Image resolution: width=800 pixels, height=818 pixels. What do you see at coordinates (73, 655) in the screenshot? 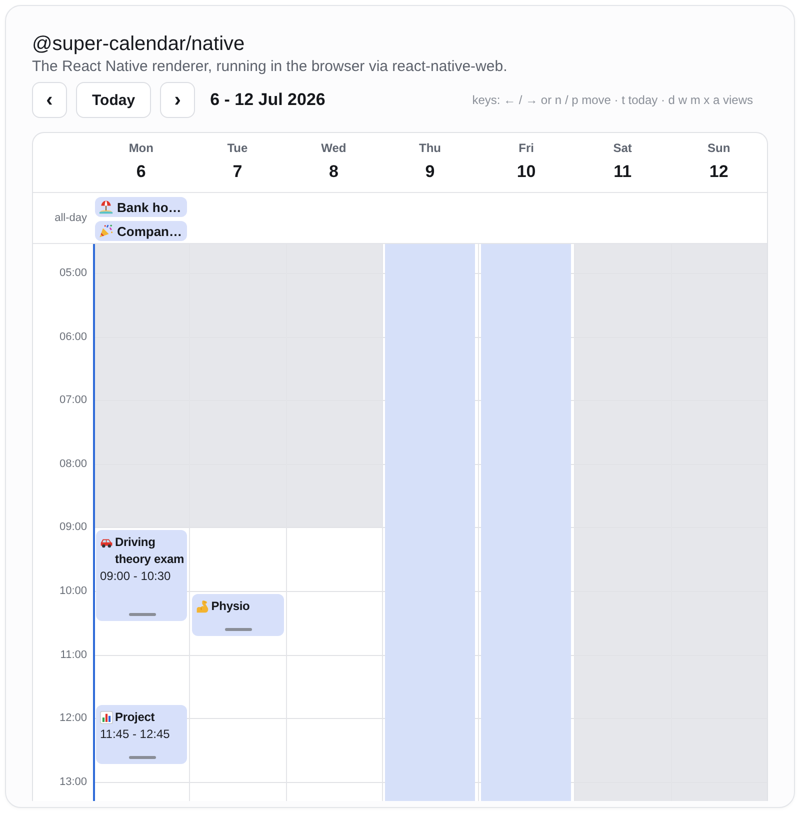
I see `time-label: 11:00` at bounding box center [73, 655].